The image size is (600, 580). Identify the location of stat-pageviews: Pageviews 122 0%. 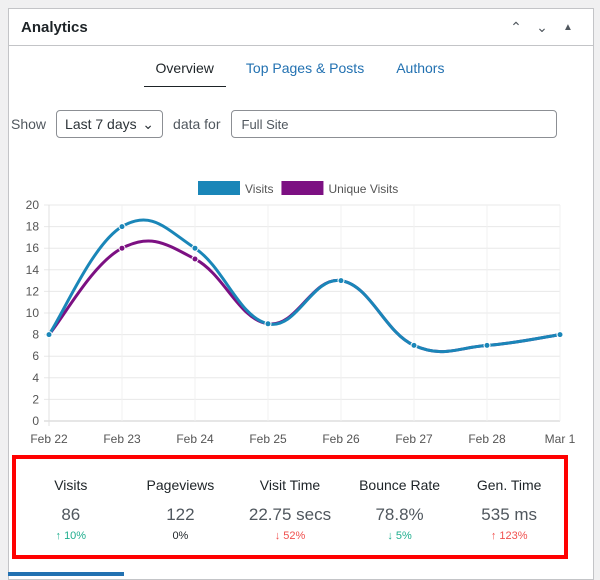
(181, 507).